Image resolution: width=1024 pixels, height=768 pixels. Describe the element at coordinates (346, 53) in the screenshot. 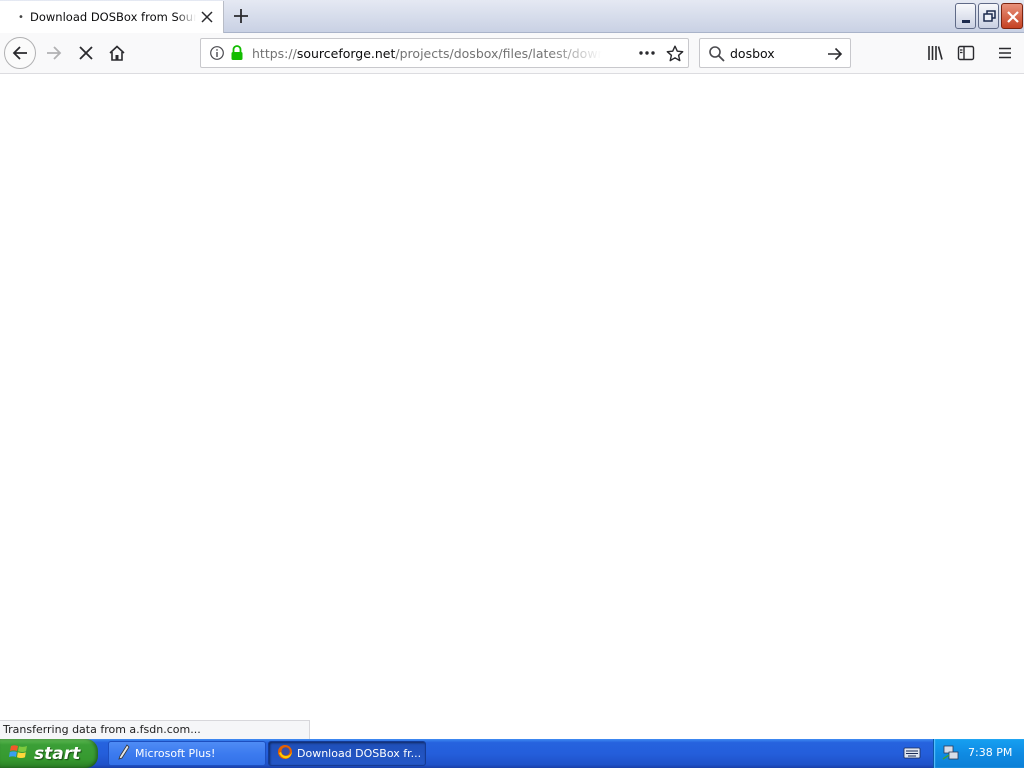

I see `url-host: sourceforge.net` at that location.